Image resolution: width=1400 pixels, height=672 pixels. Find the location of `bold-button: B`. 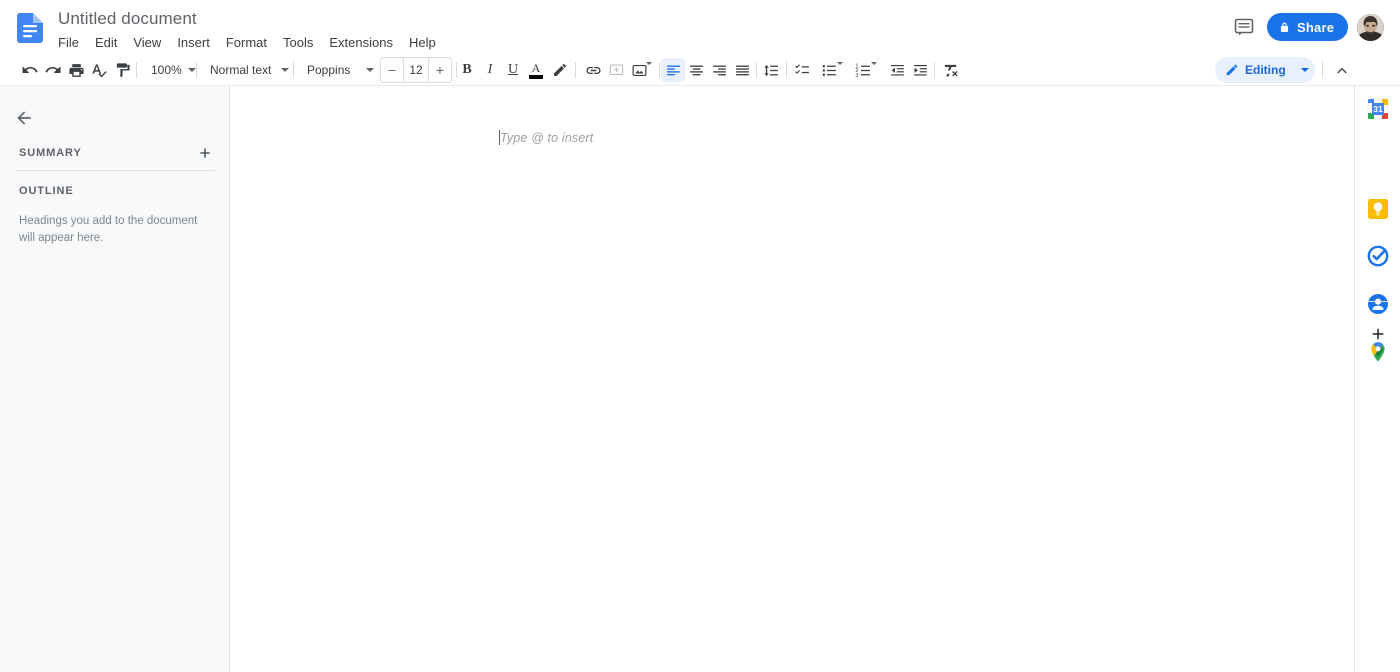

bold-button: B is located at coordinates (467, 70).